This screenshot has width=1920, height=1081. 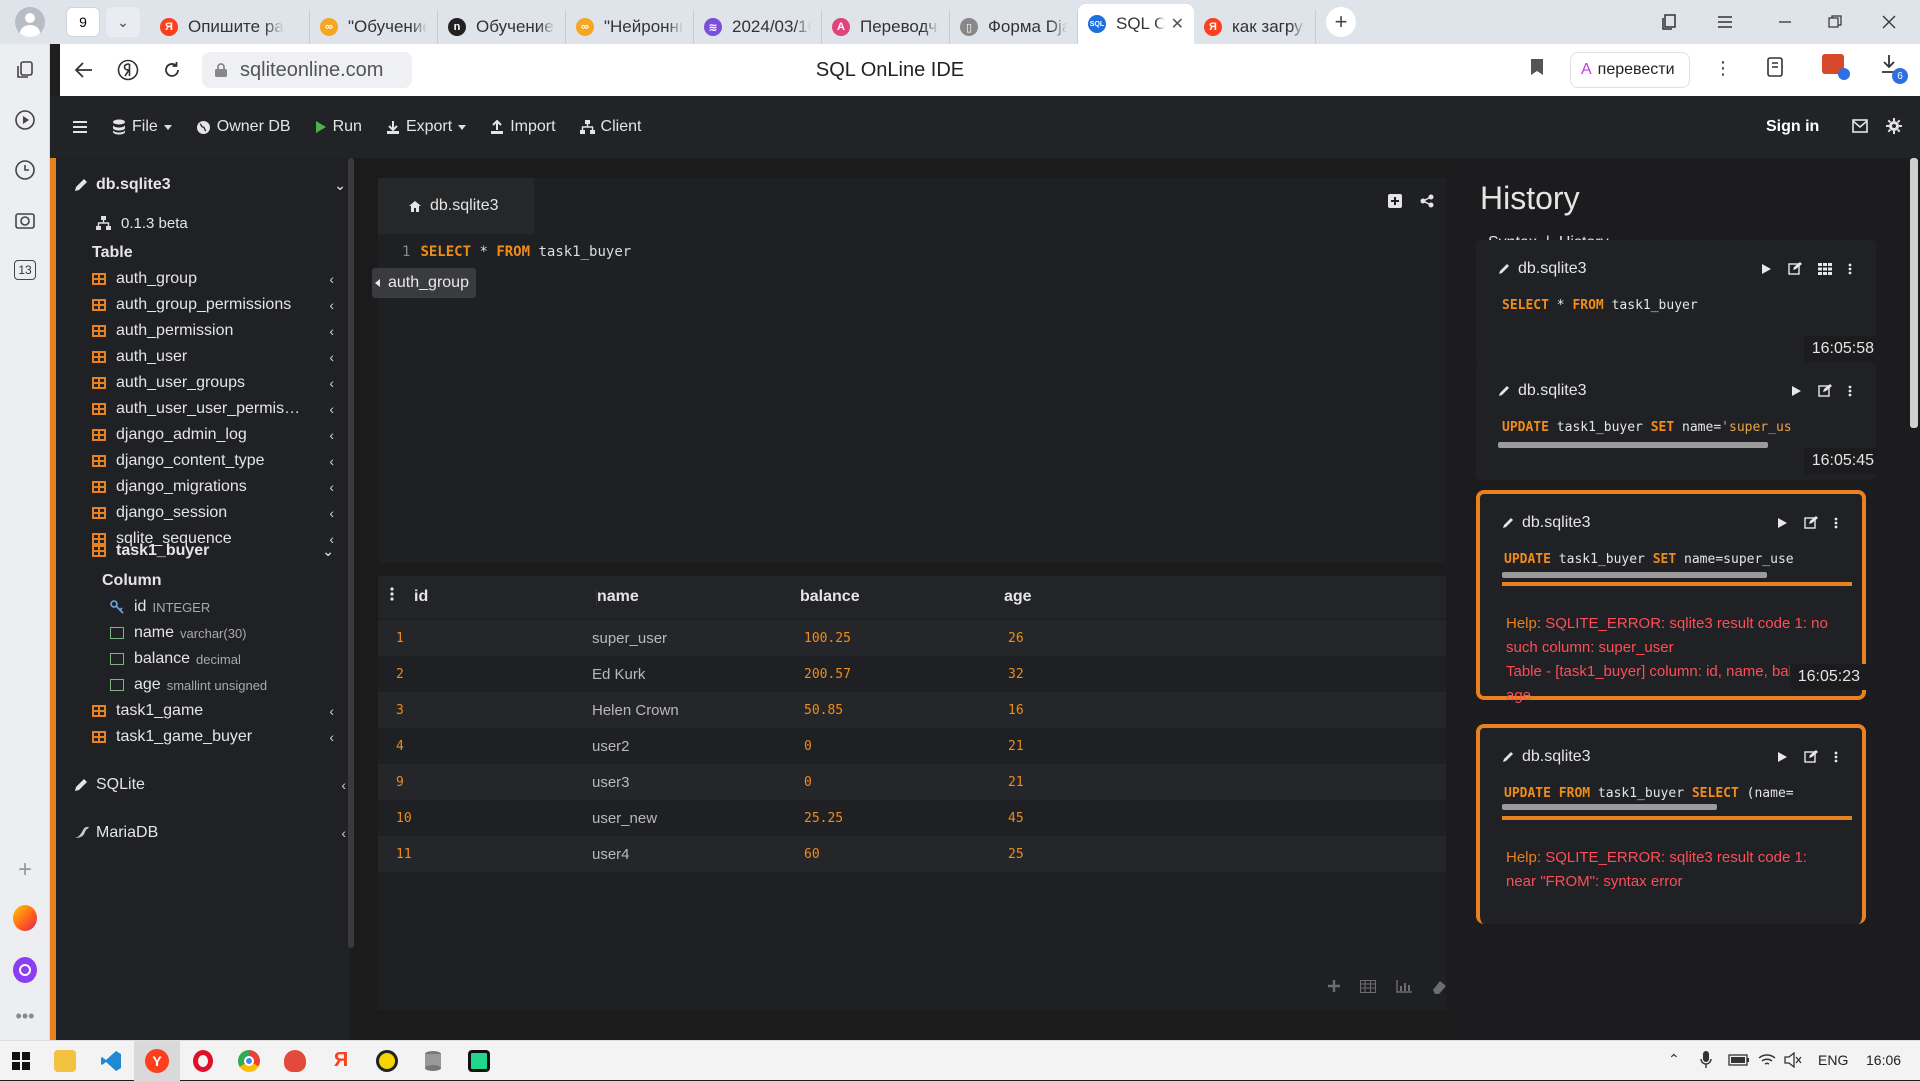 I want to click on run-button: Run, so click(x=338, y=127).